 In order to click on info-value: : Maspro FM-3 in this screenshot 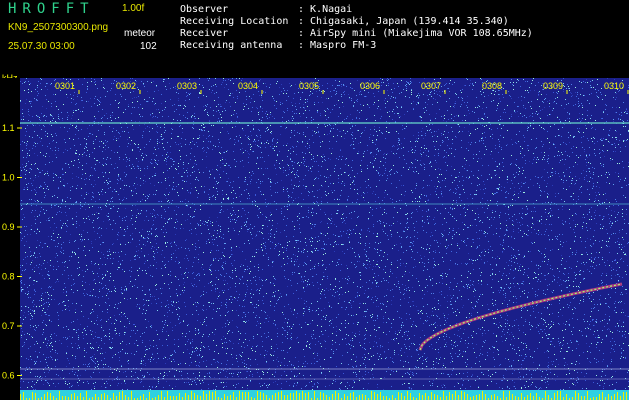, I will do `click(337, 45)`.